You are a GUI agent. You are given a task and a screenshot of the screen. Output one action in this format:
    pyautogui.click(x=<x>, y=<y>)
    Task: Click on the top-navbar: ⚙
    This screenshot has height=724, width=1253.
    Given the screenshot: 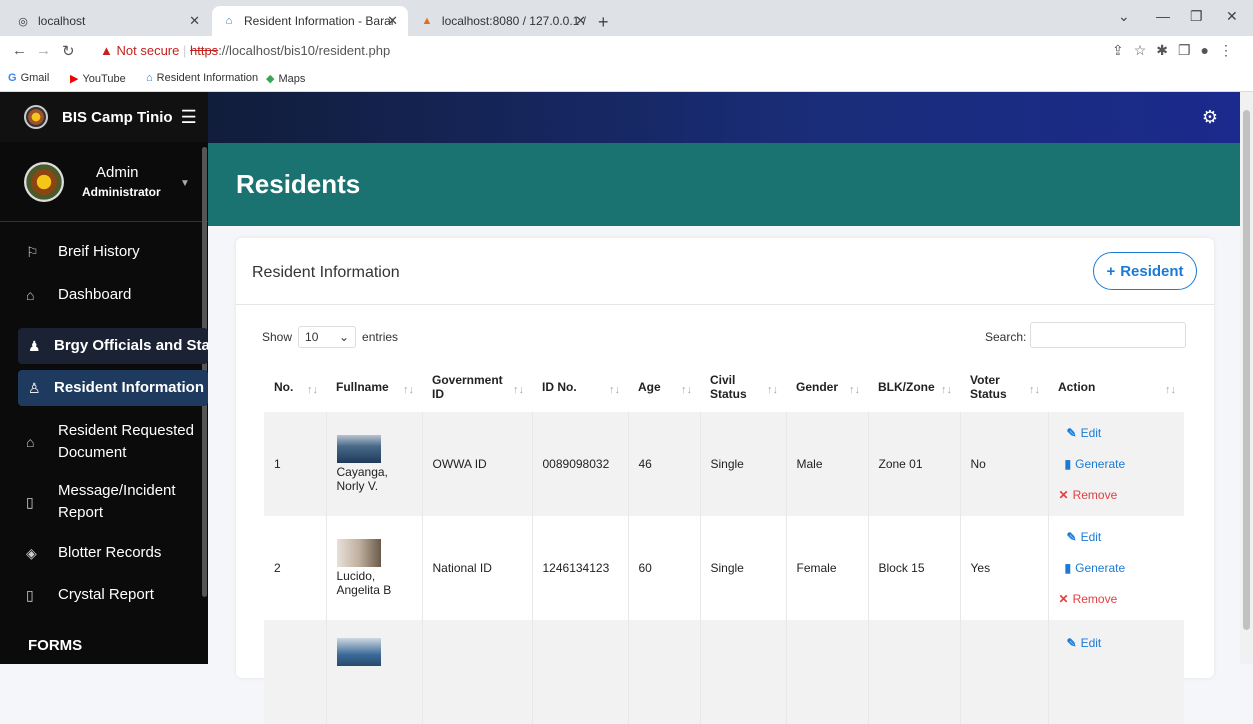 What is the action you would take?
    pyautogui.click(x=724, y=117)
    